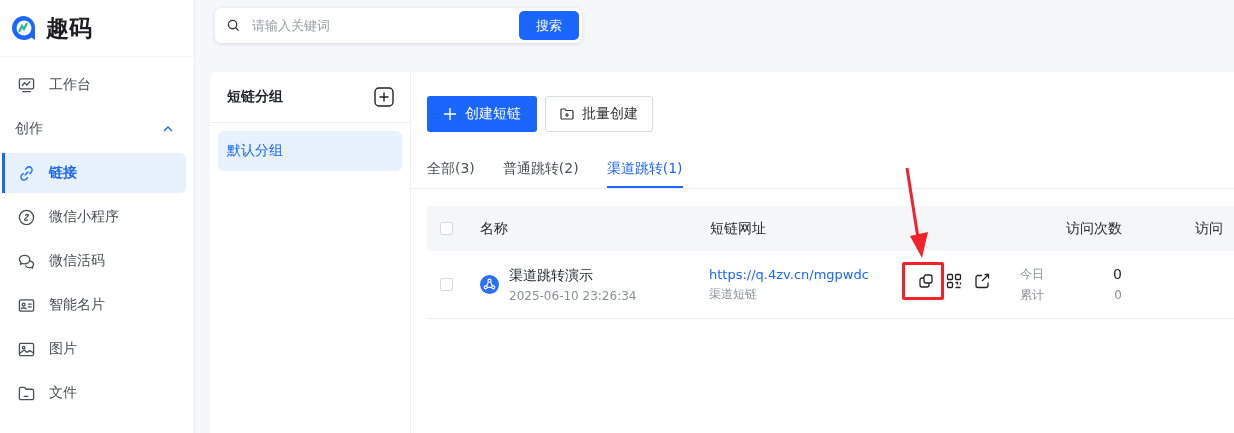  Describe the element at coordinates (310, 151) in the screenshot. I see `group-item: 默认分组` at that location.